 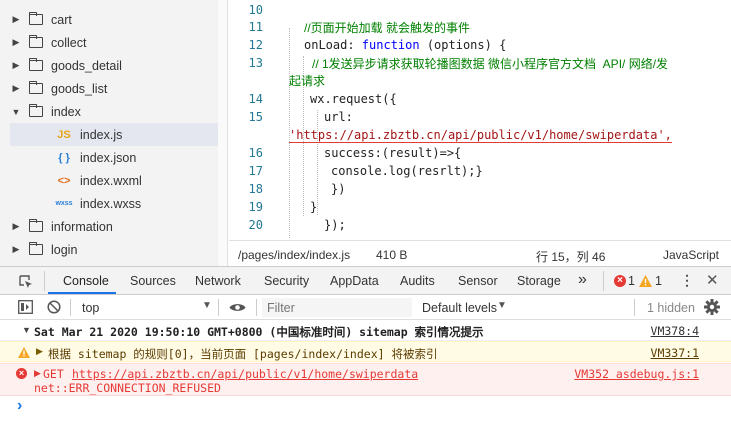 What do you see at coordinates (101, 134) in the screenshot?
I see `tree-item-label: index.js` at bounding box center [101, 134].